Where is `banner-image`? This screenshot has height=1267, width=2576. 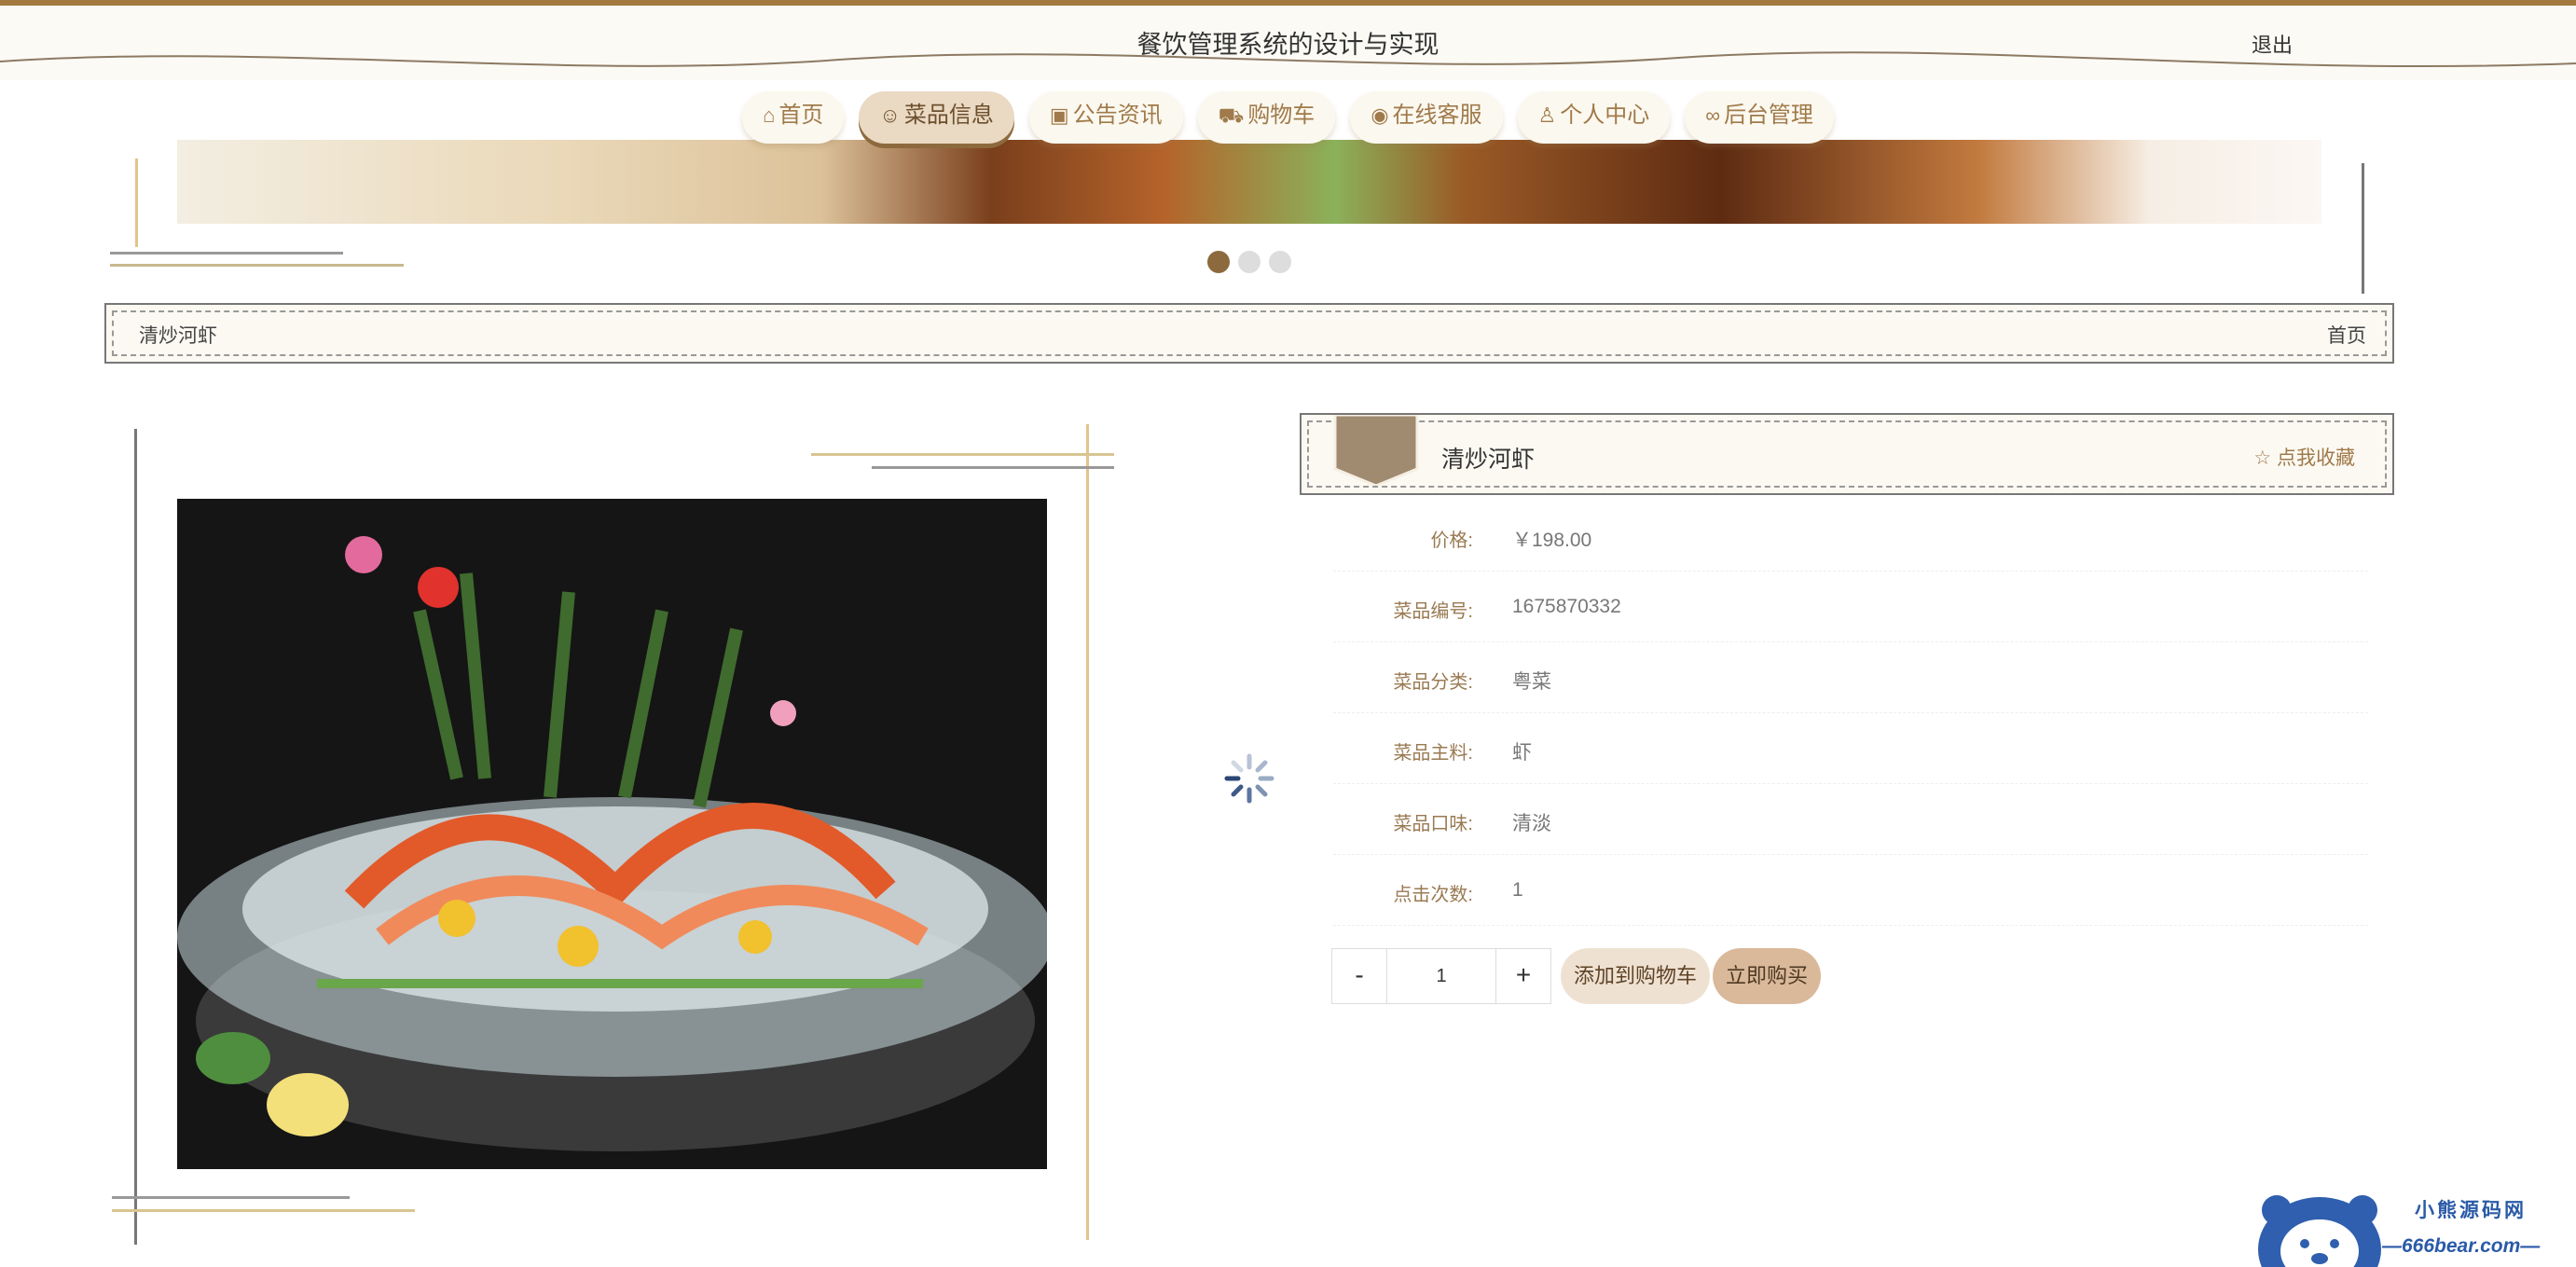
banner-image is located at coordinates (1249, 182).